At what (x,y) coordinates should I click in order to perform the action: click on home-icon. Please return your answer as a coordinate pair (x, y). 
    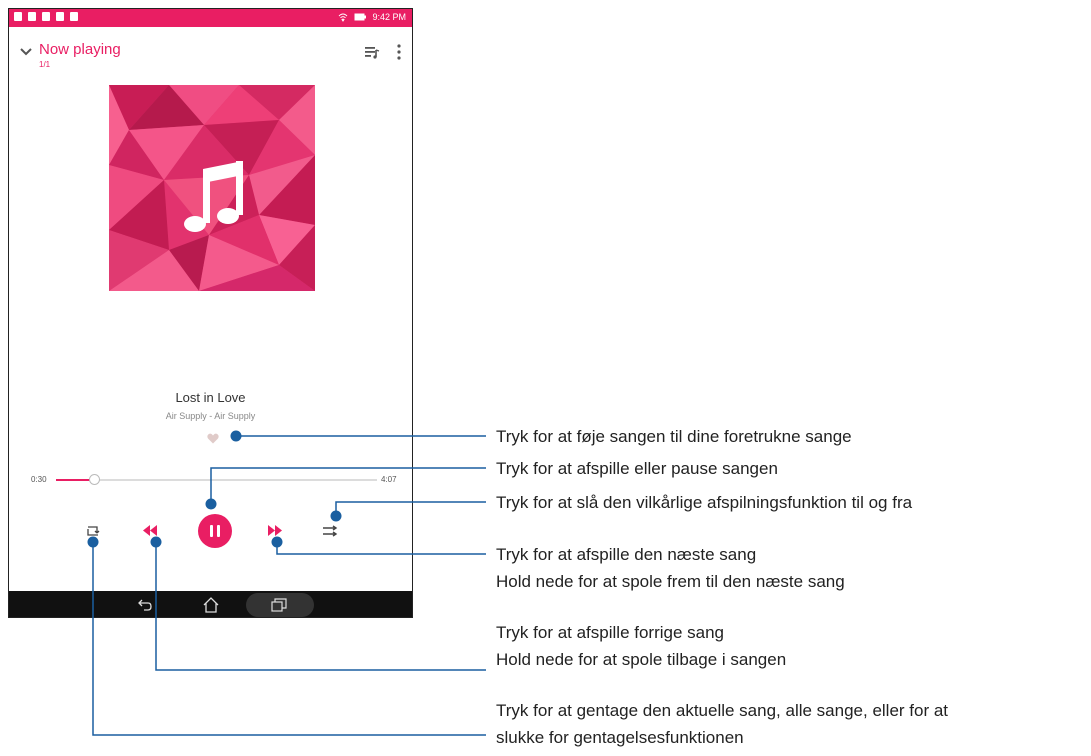
    Looking at the image, I should click on (211, 605).